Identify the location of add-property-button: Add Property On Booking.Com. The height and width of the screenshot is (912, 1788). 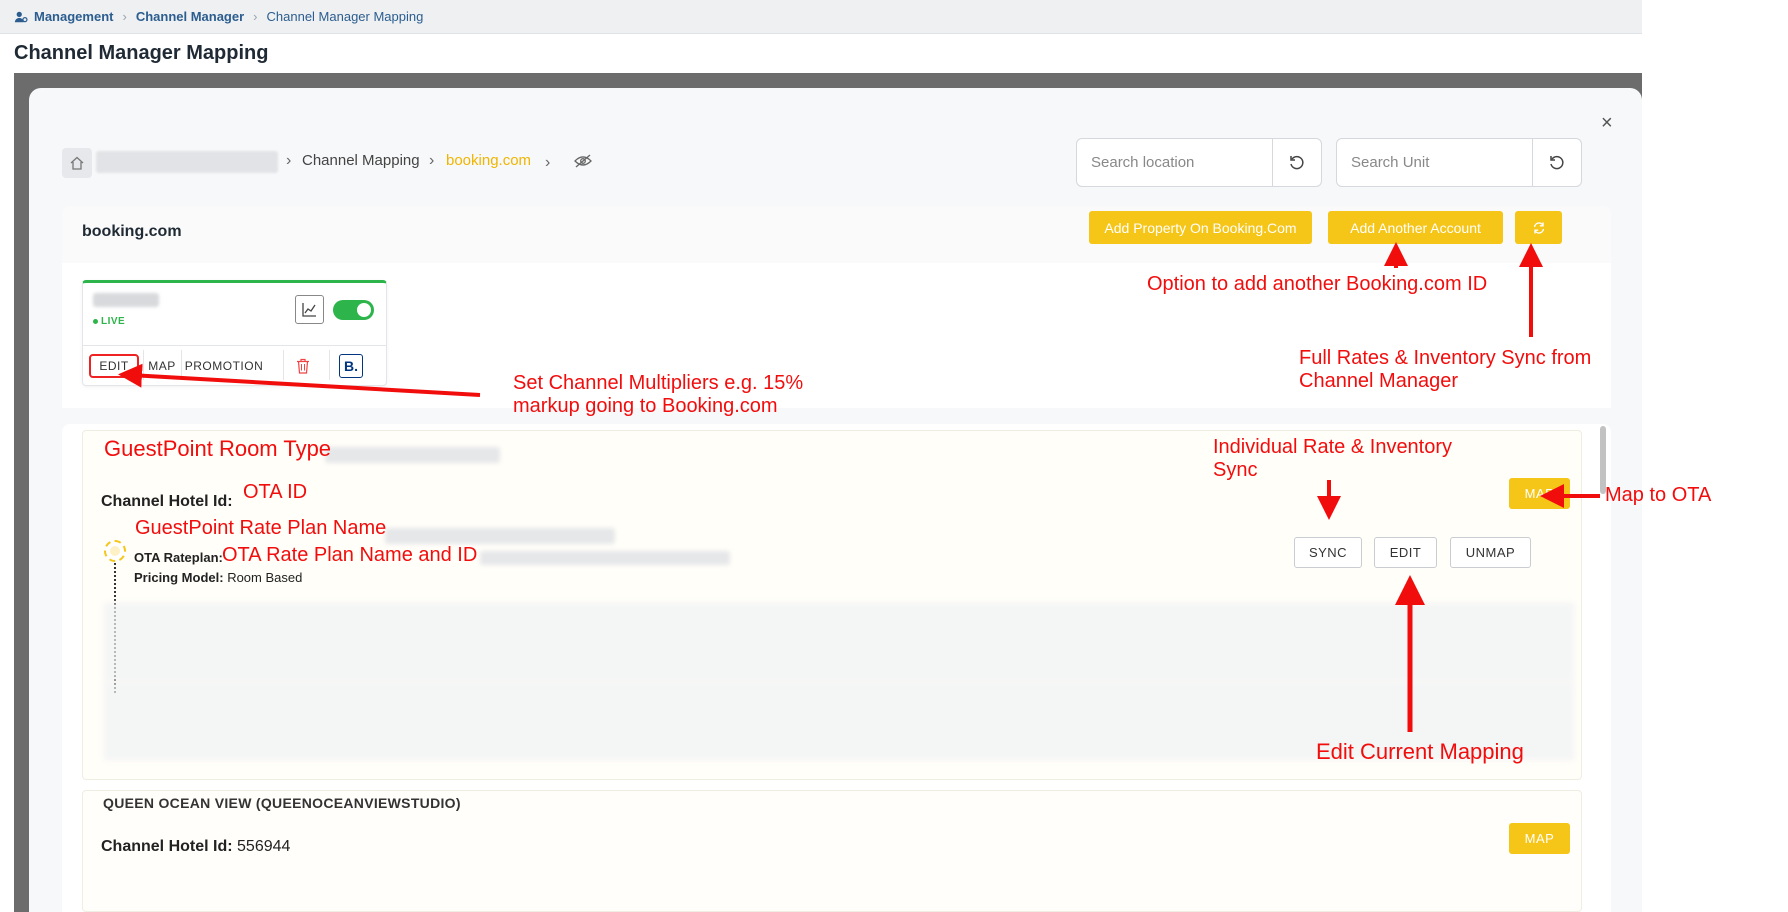
(1200, 227).